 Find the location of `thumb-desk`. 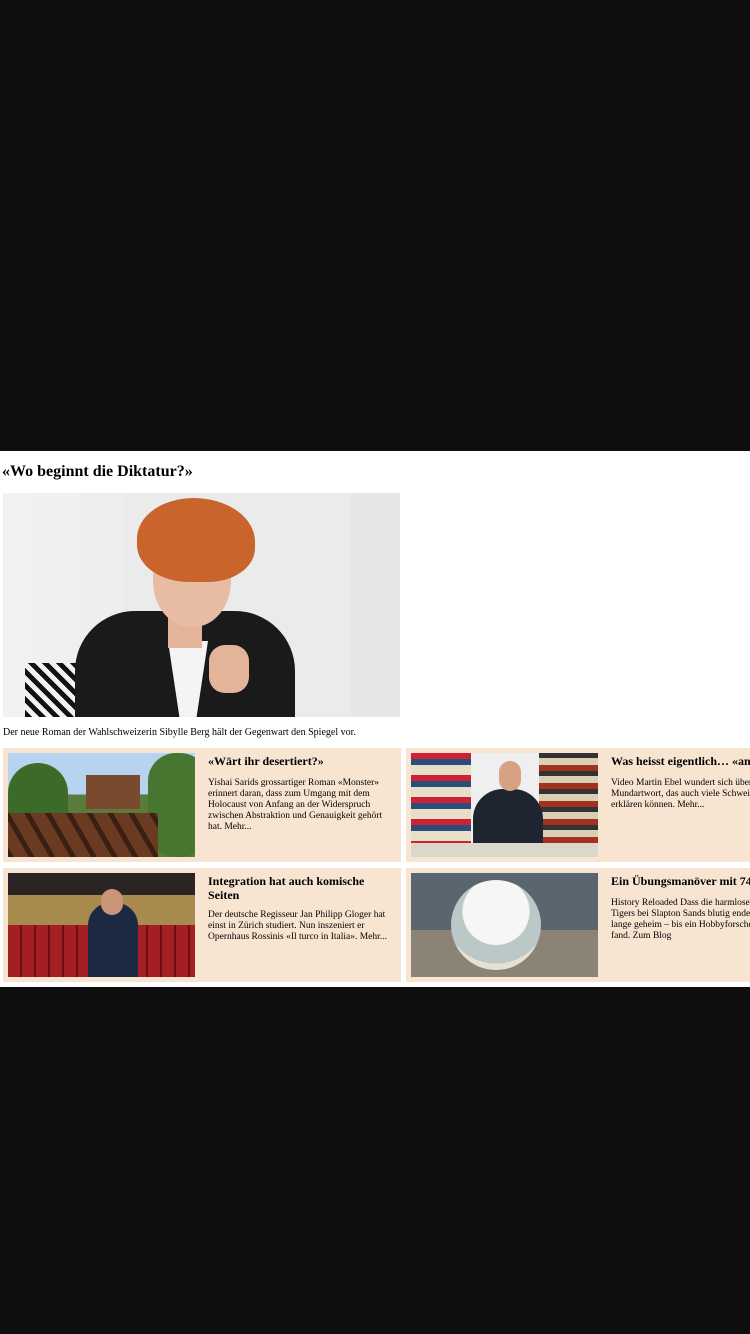

thumb-desk is located at coordinates (504, 850).